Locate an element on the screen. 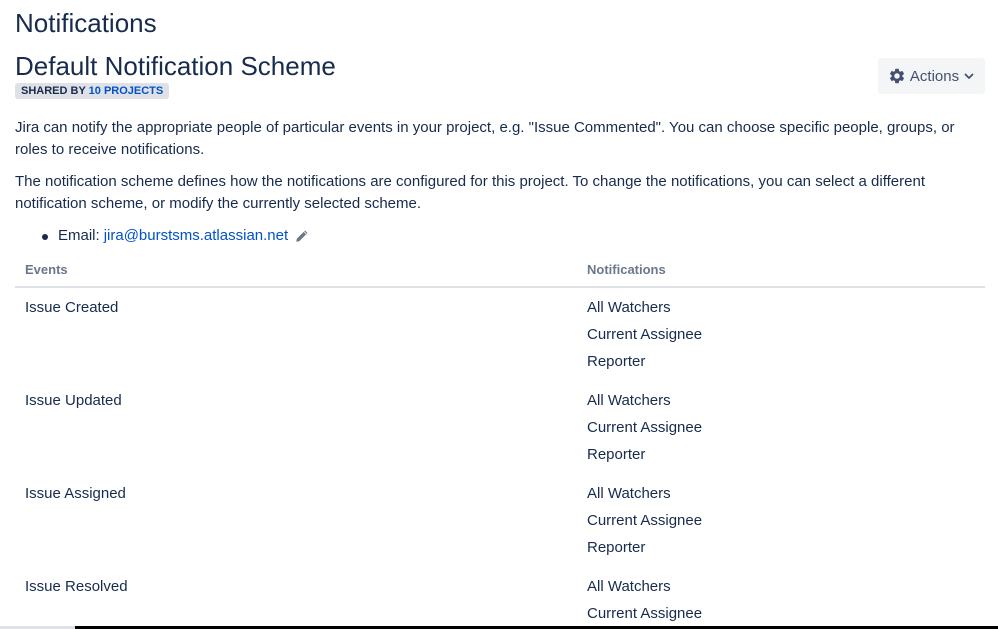 The width and height of the screenshot is (998, 629). events-column-header: Events is located at coordinates (46, 269).